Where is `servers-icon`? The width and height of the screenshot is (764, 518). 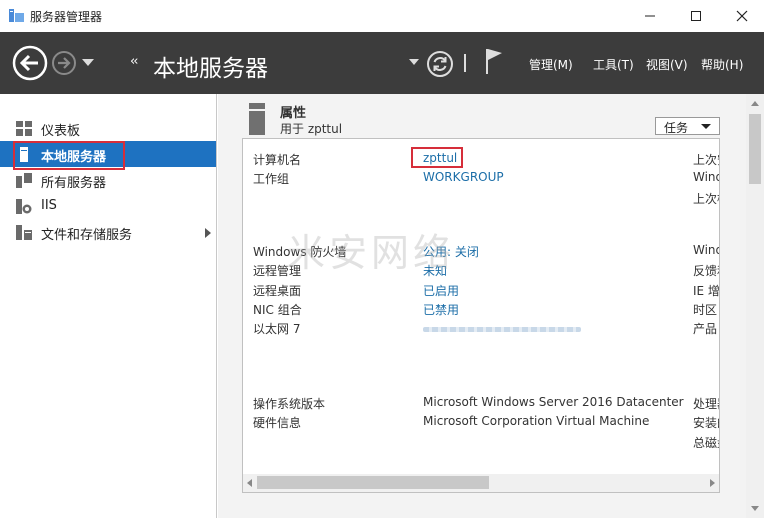 servers-icon is located at coordinates (24, 180).